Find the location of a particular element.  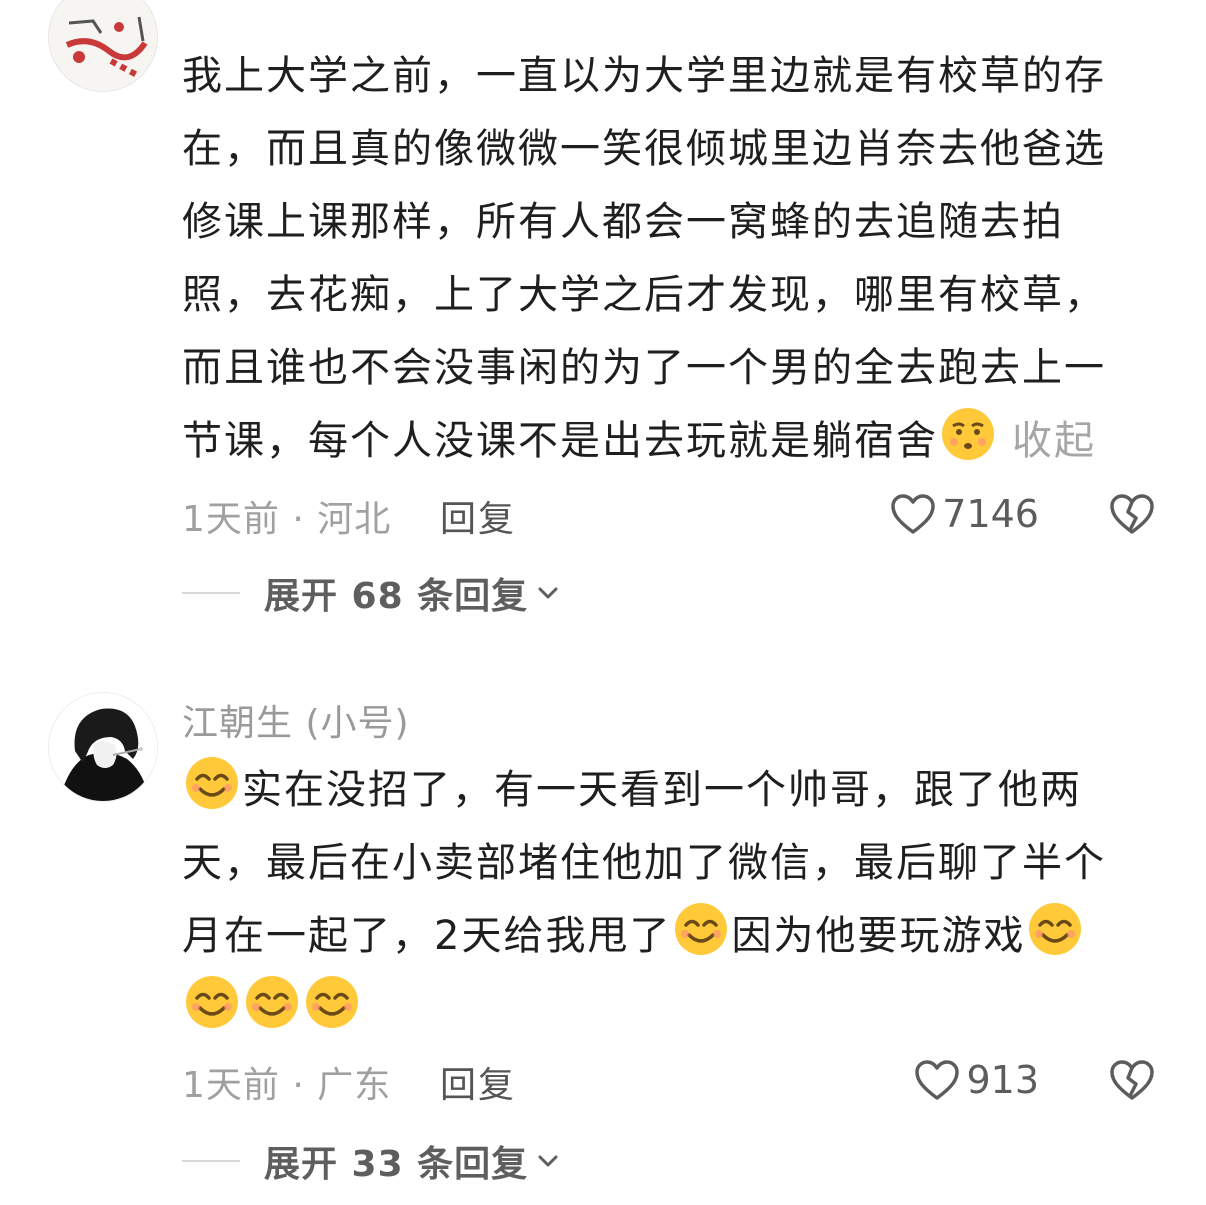

timestamp-location: 1天前 · 河北 is located at coordinates (287, 519).